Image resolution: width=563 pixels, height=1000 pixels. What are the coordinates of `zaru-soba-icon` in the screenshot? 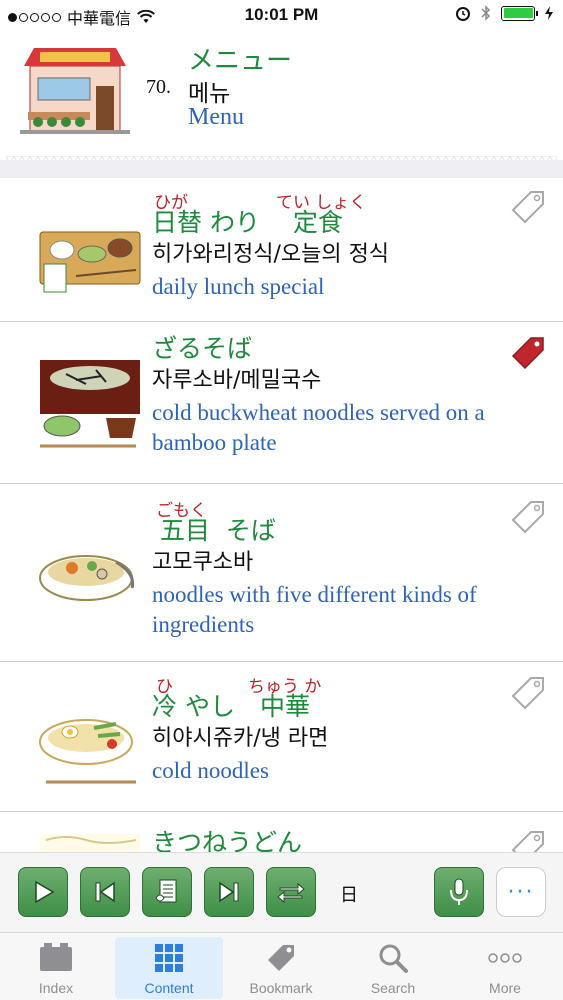 It's located at (90, 404).